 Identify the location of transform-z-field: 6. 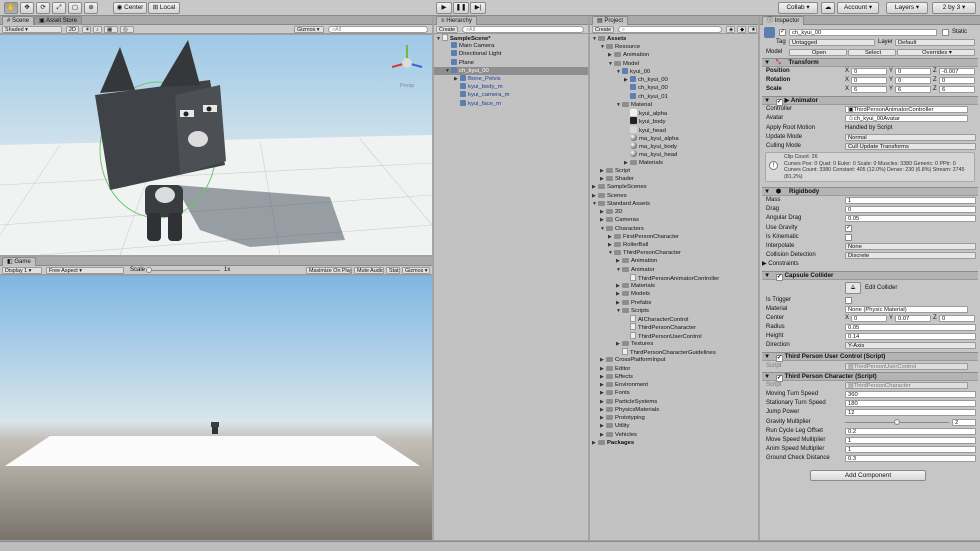
(957, 89).